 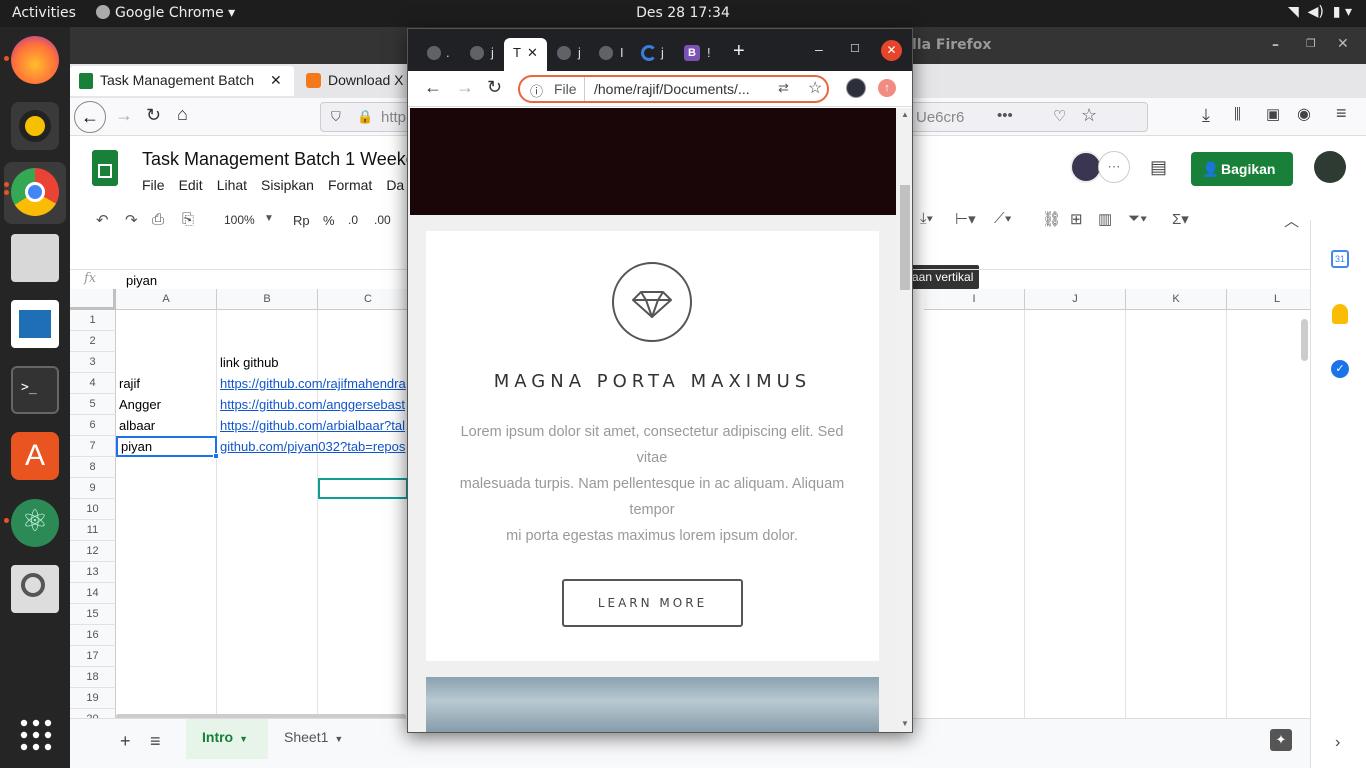 What do you see at coordinates (93, 677) in the screenshot?
I see `row-header: 18` at bounding box center [93, 677].